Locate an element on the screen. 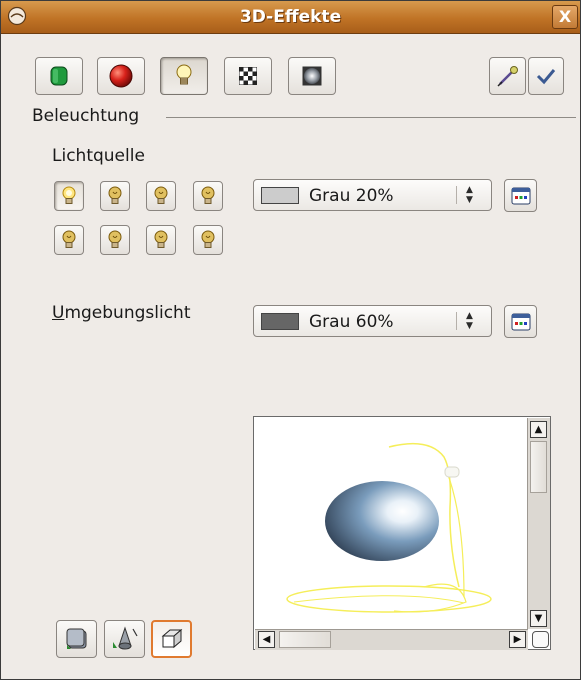  light-source-2-button is located at coordinates (115, 196).